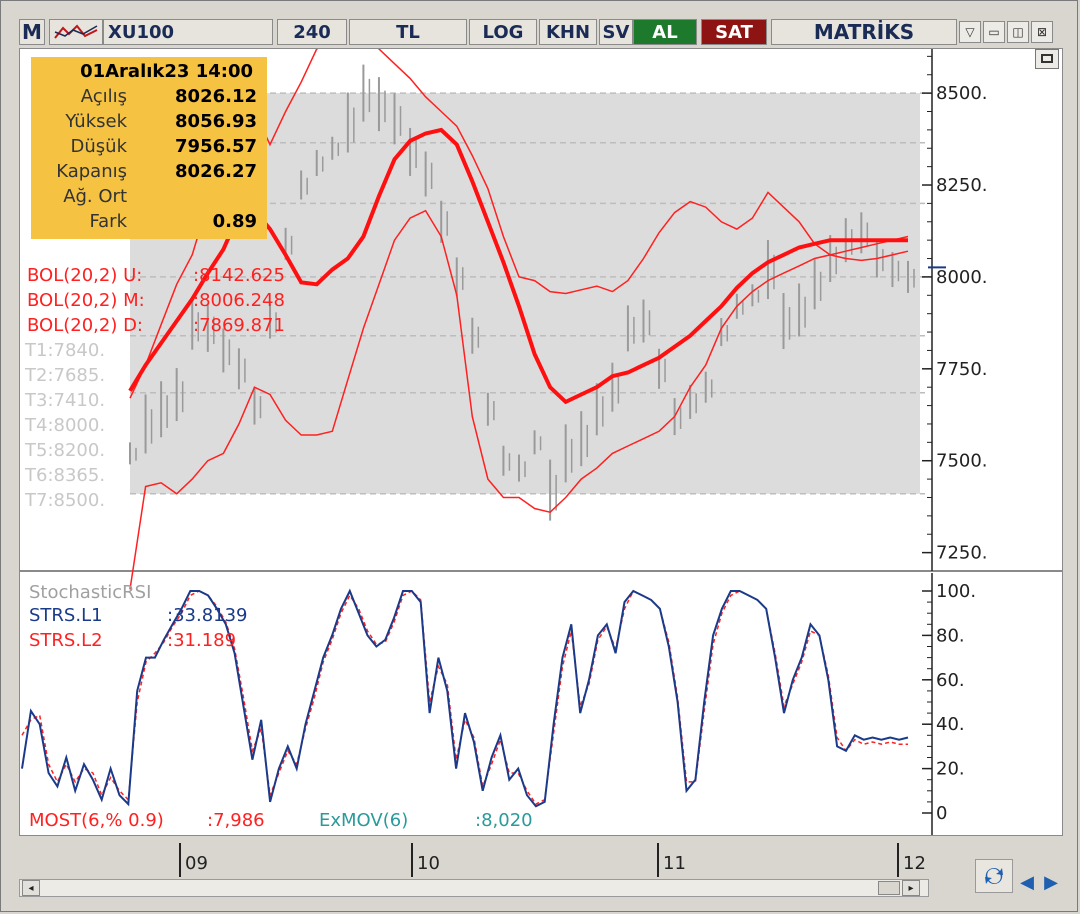 This screenshot has width=1080, height=914. I want to click on infobox-label: Fark, so click(108, 221).